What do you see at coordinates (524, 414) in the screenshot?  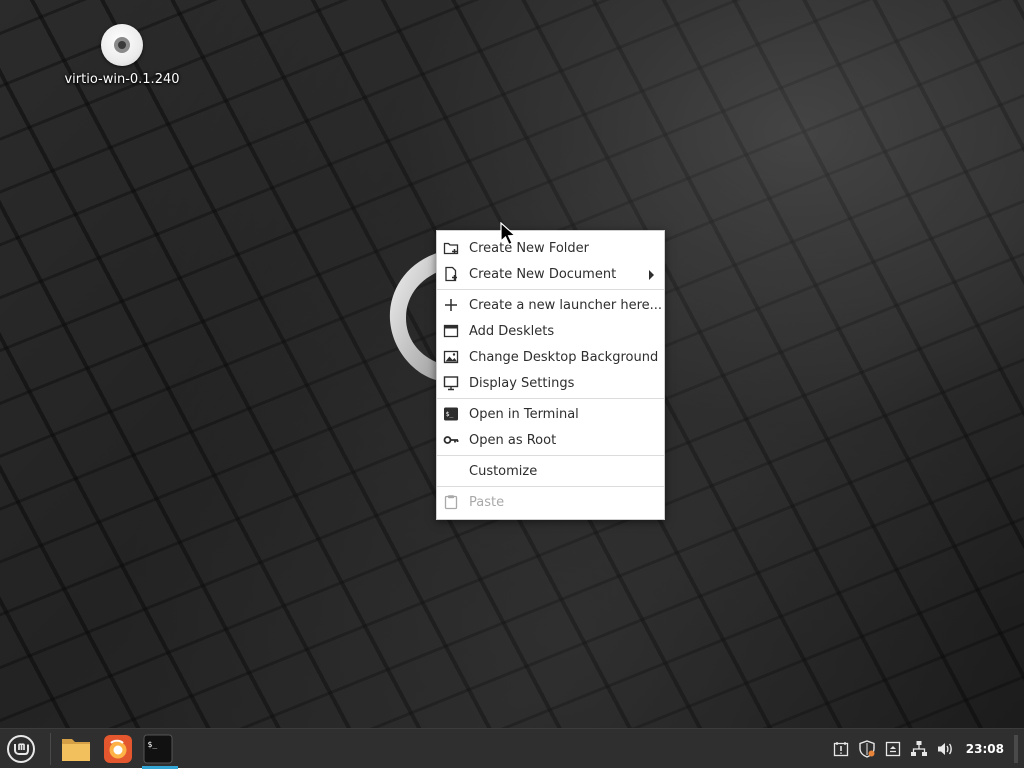 I see `menu-item-label: Open in Terminal` at bounding box center [524, 414].